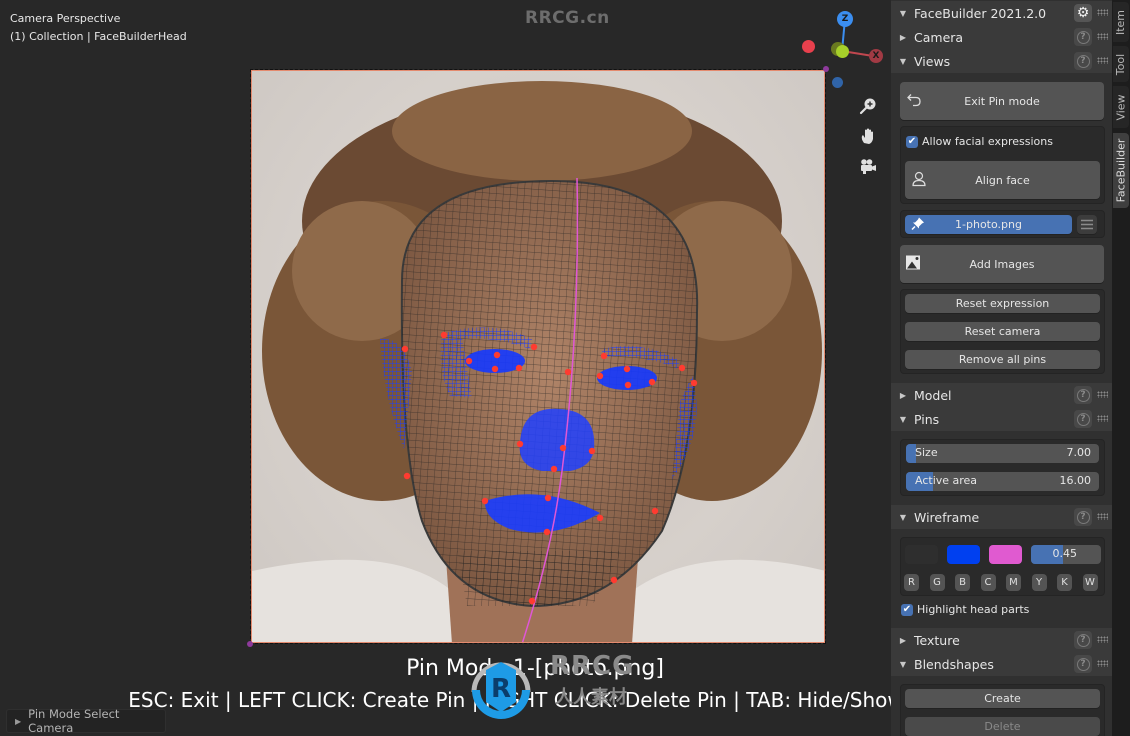 The image size is (1130, 736). What do you see at coordinates (921, 554) in the screenshot?
I see `wireframe-color-swatch` at bounding box center [921, 554].